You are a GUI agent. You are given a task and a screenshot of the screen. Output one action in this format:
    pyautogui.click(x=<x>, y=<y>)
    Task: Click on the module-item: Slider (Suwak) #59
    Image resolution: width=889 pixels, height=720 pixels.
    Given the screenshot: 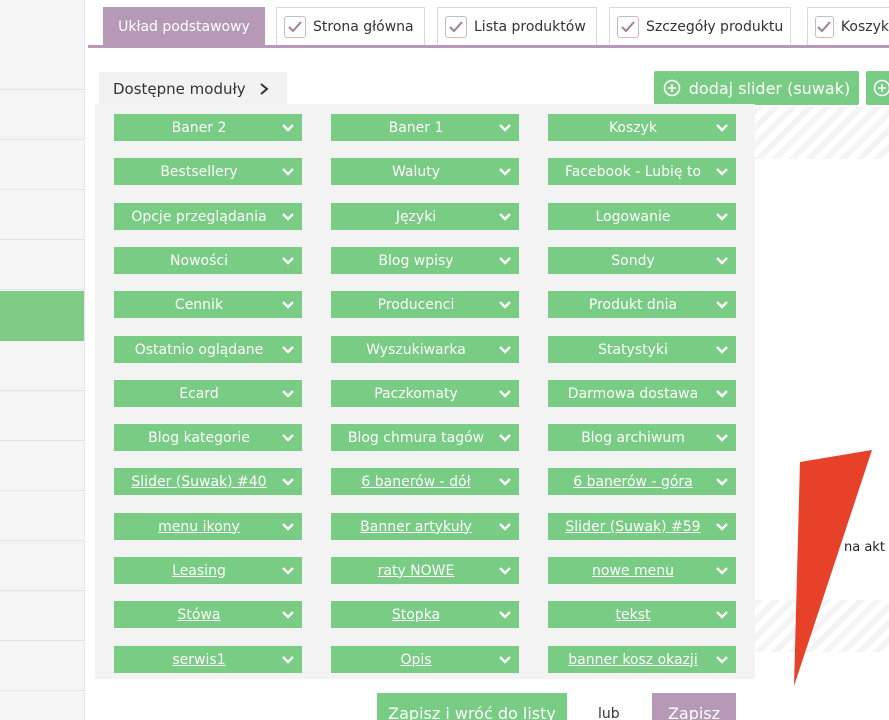 What is the action you would take?
    pyautogui.click(x=642, y=526)
    